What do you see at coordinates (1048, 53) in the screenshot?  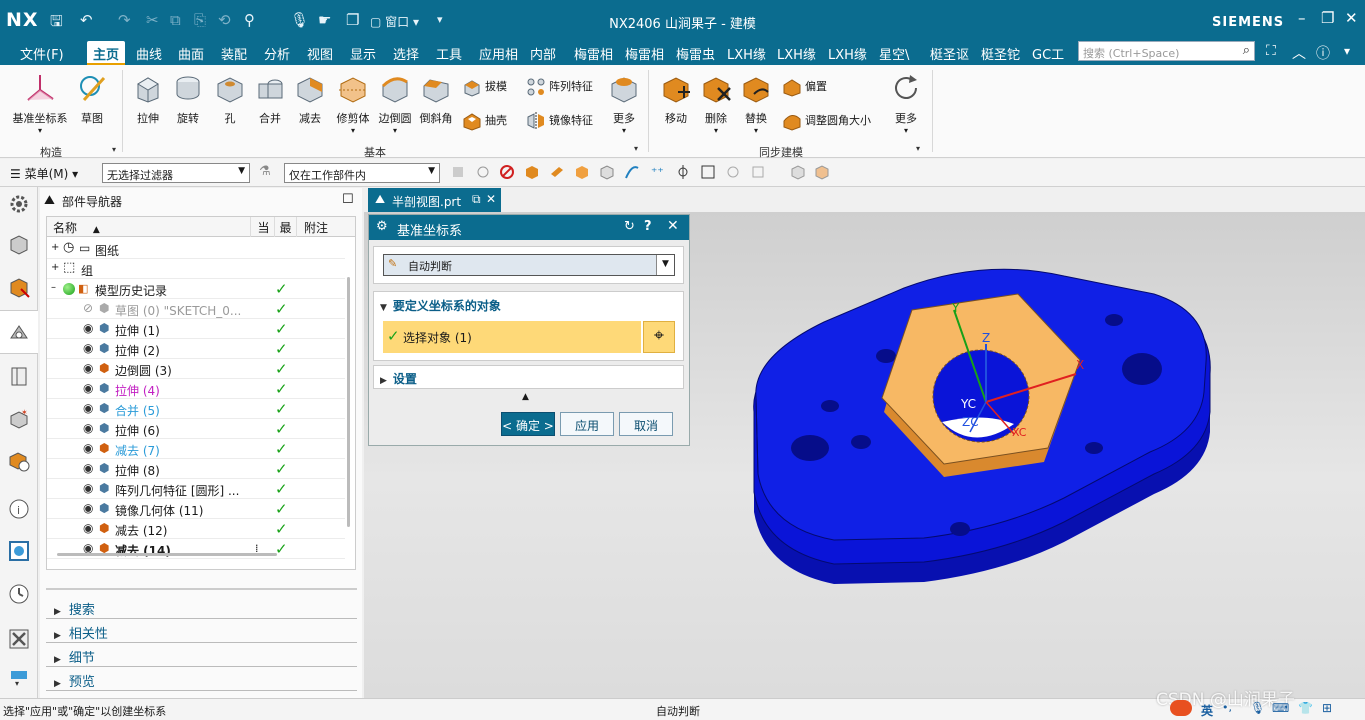 I see `tab-gc-tools: GC工` at bounding box center [1048, 53].